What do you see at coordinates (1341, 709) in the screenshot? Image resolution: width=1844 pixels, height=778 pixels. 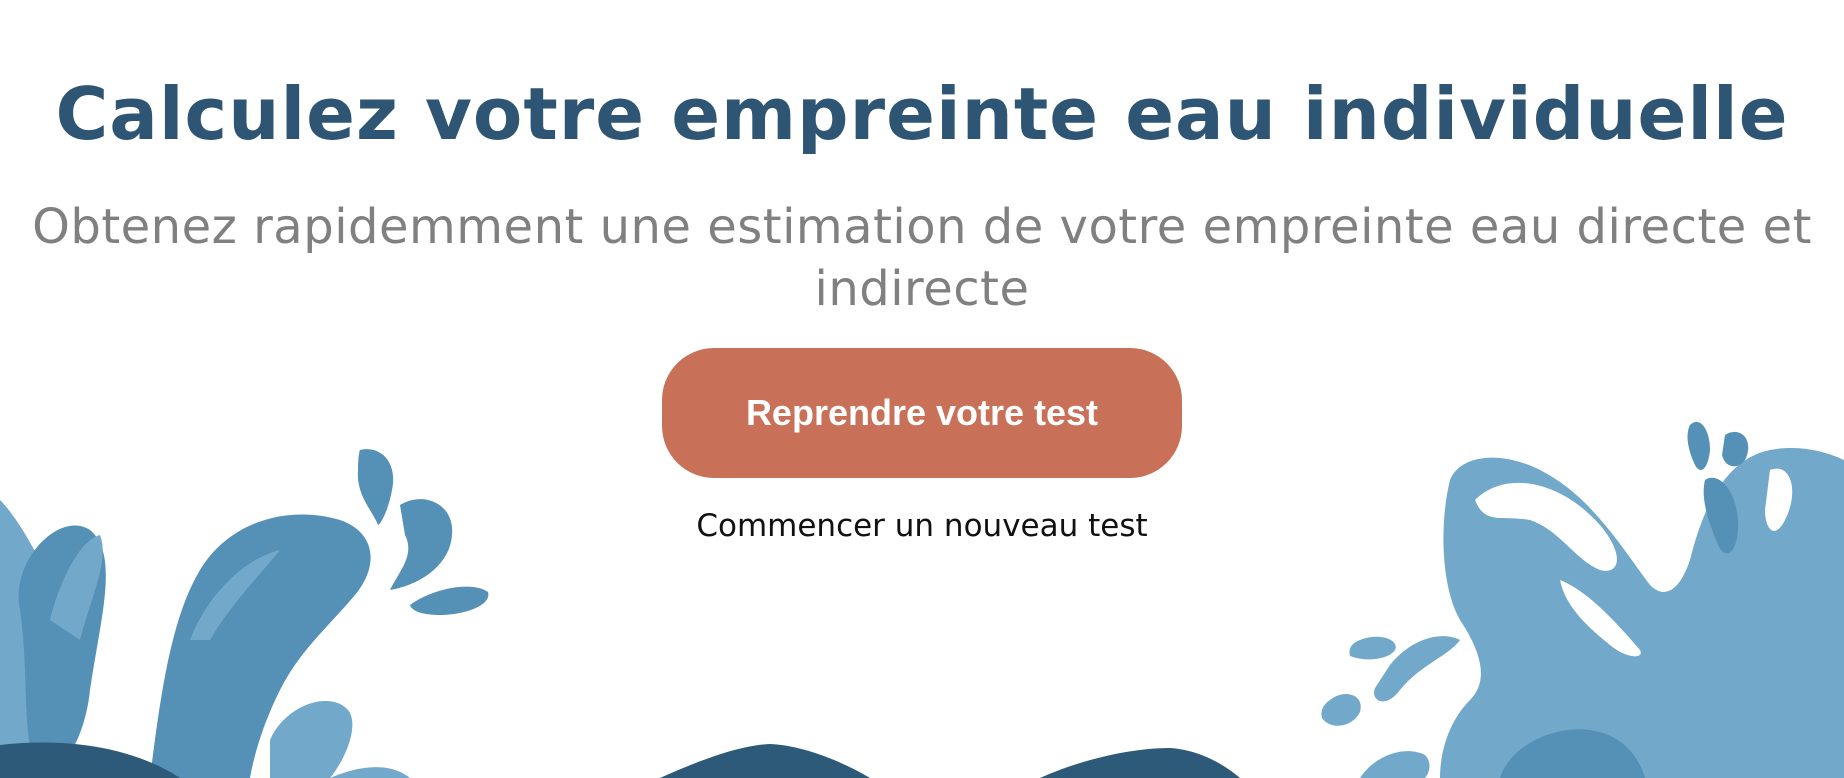 I see `right-splash-small-ring` at bounding box center [1341, 709].